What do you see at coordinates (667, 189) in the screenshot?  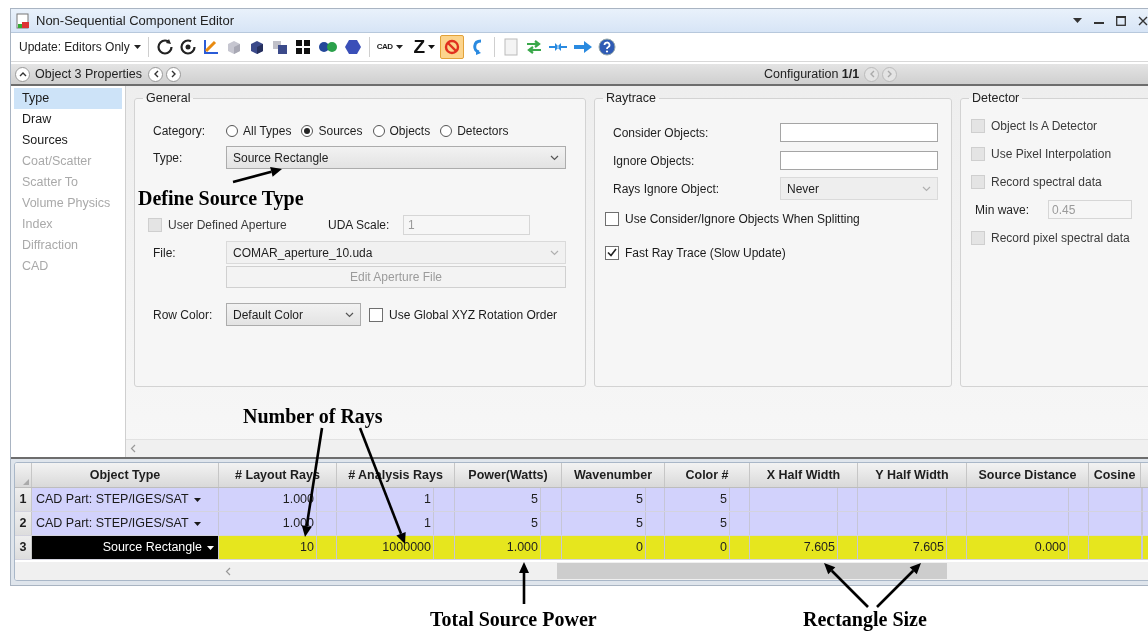 I see `field-label: Rays Ignore Object:` at bounding box center [667, 189].